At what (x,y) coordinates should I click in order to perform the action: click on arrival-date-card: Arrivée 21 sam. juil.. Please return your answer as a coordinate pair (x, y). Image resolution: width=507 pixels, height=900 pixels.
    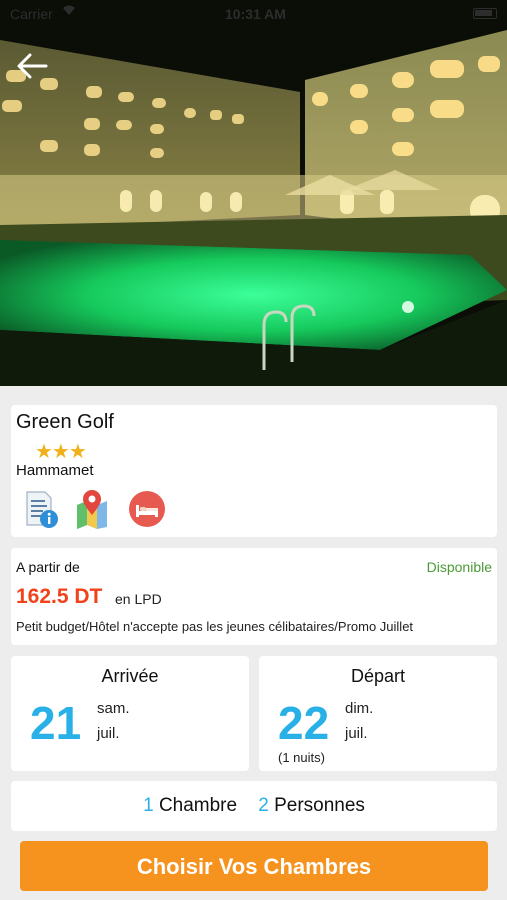
    Looking at the image, I should click on (130, 713).